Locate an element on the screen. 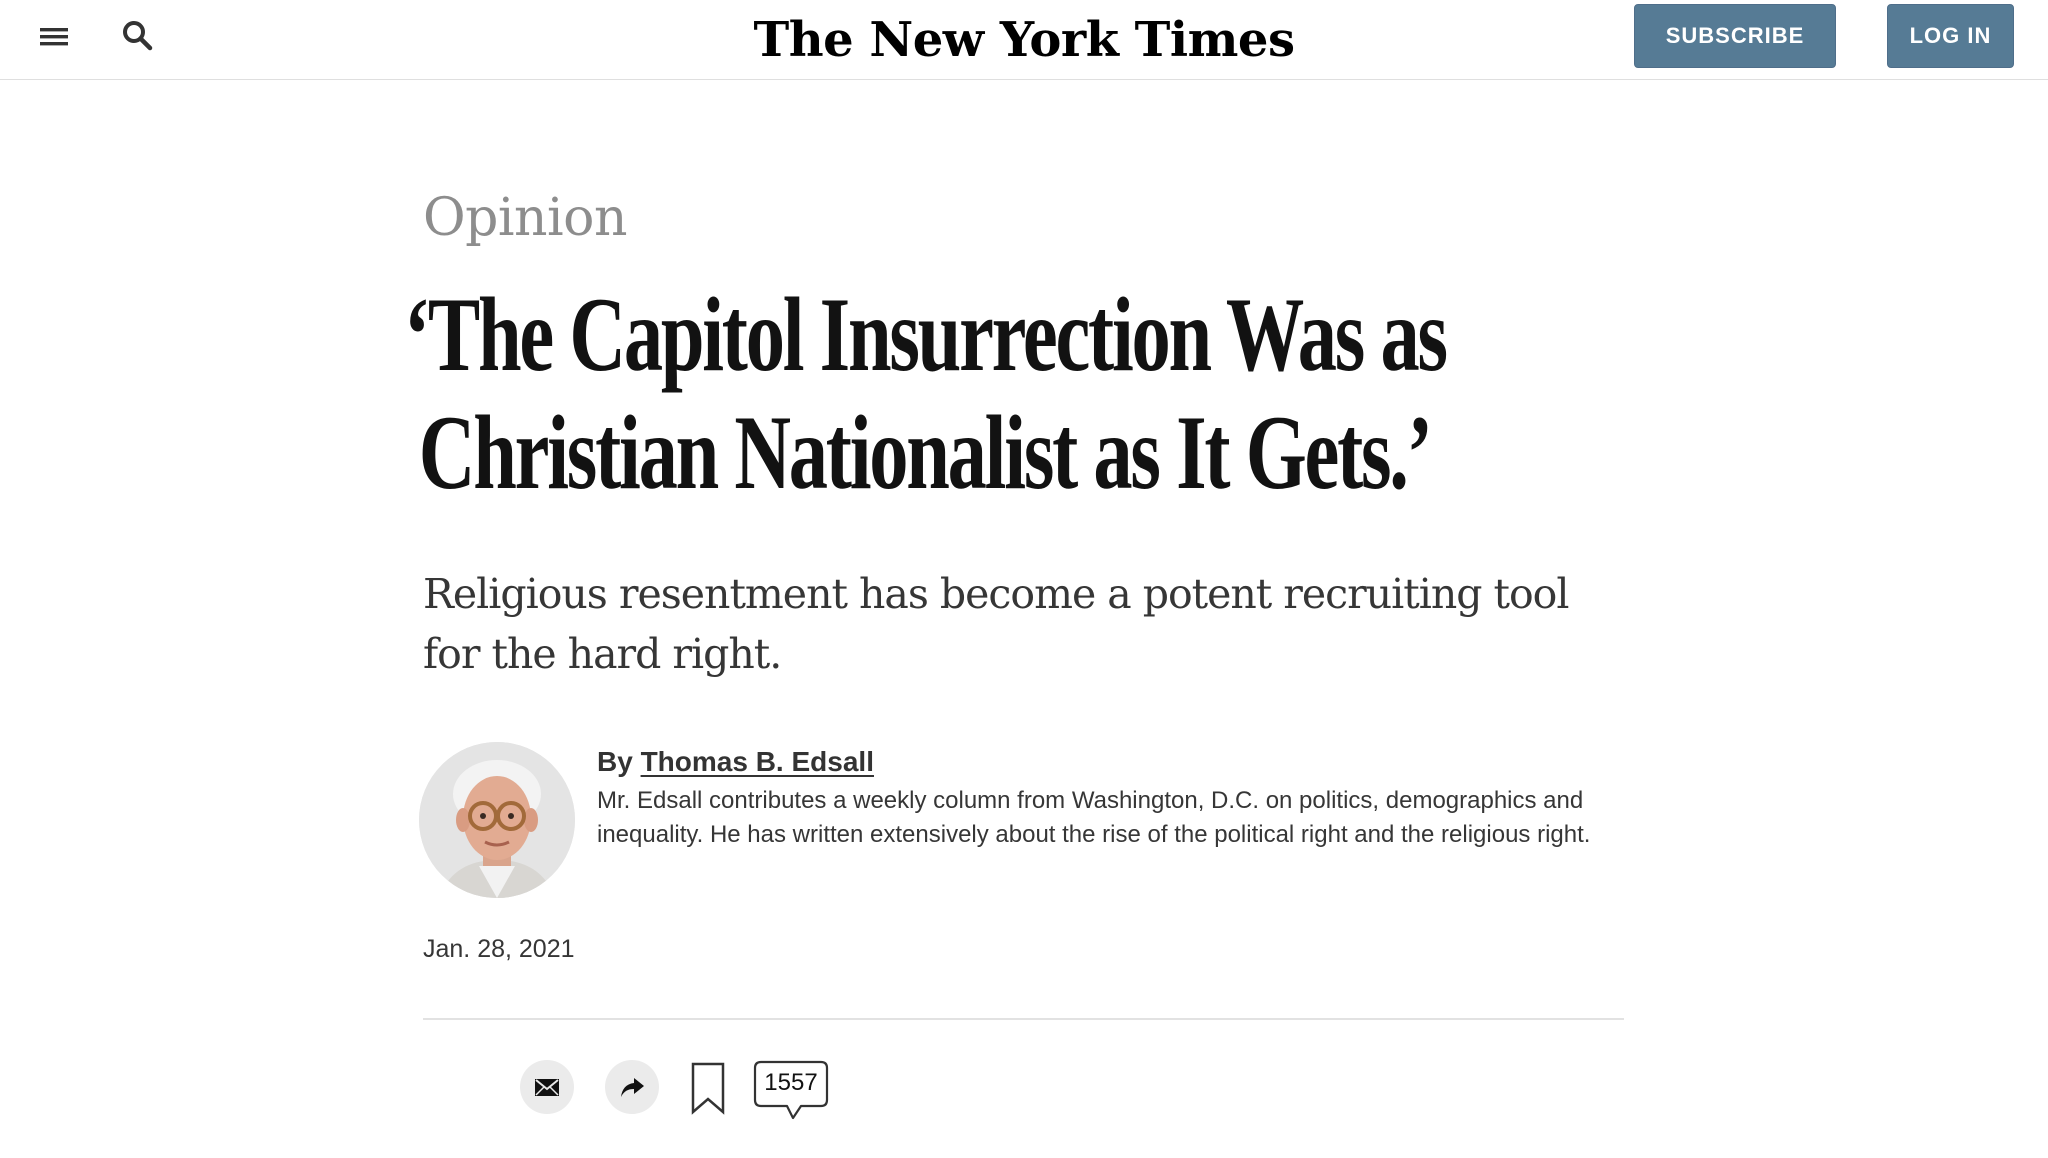  byline-prefix: By is located at coordinates (615, 761).